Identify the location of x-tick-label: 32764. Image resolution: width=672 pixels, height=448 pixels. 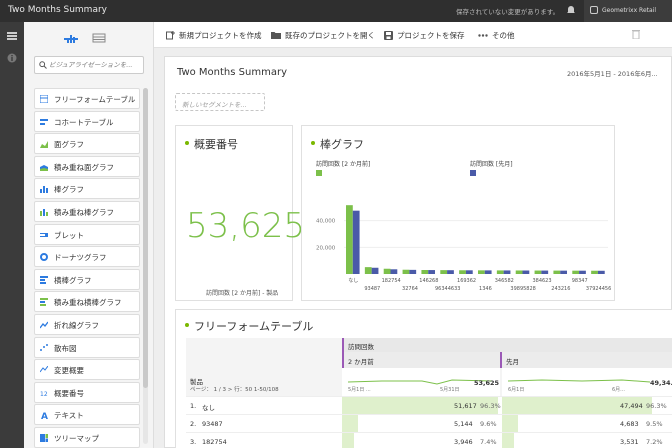
(410, 289).